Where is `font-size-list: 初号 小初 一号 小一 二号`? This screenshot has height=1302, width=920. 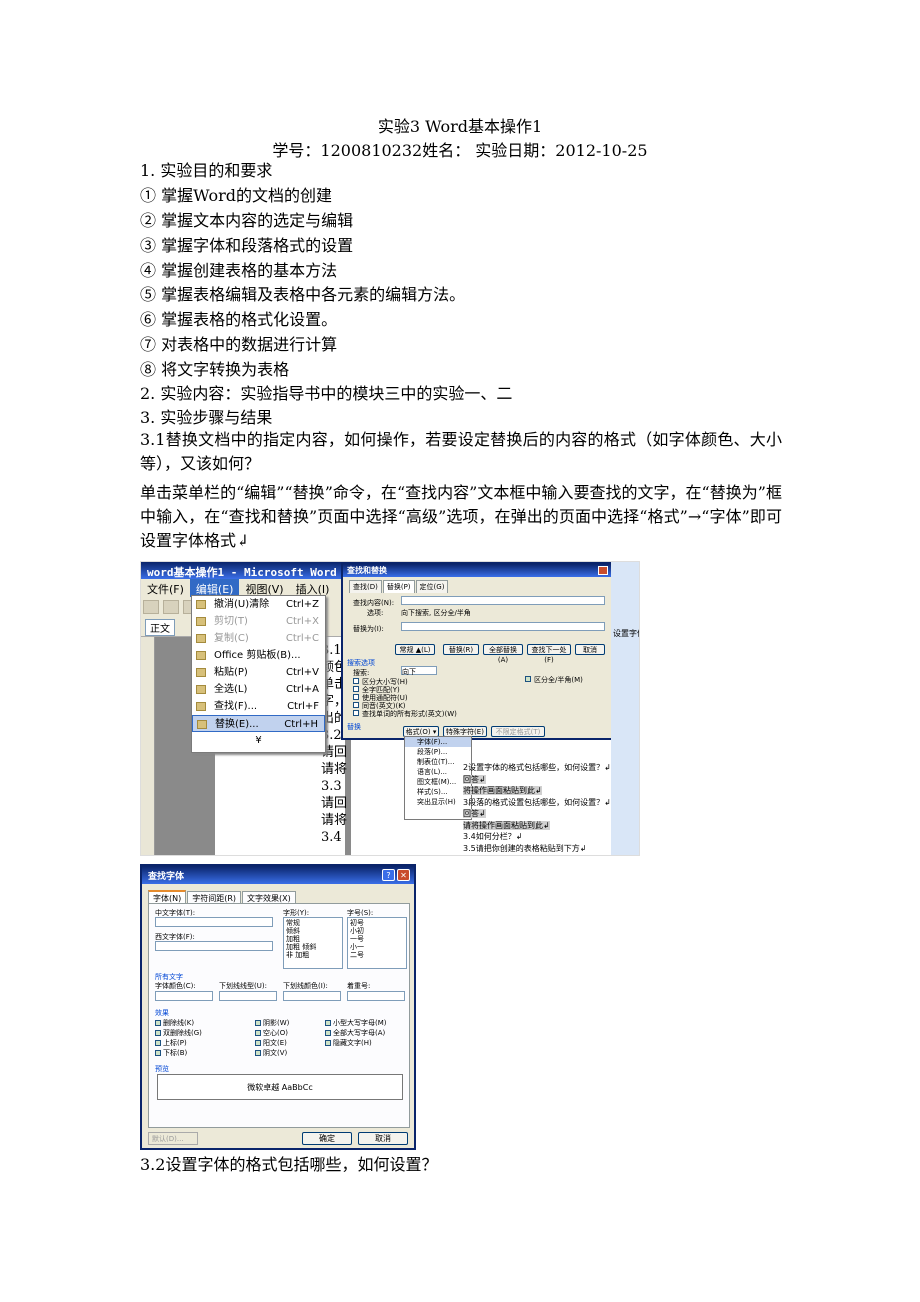
font-size-list: 初号 小初 一号 小一 二号 is located at coordinates (377, 943).